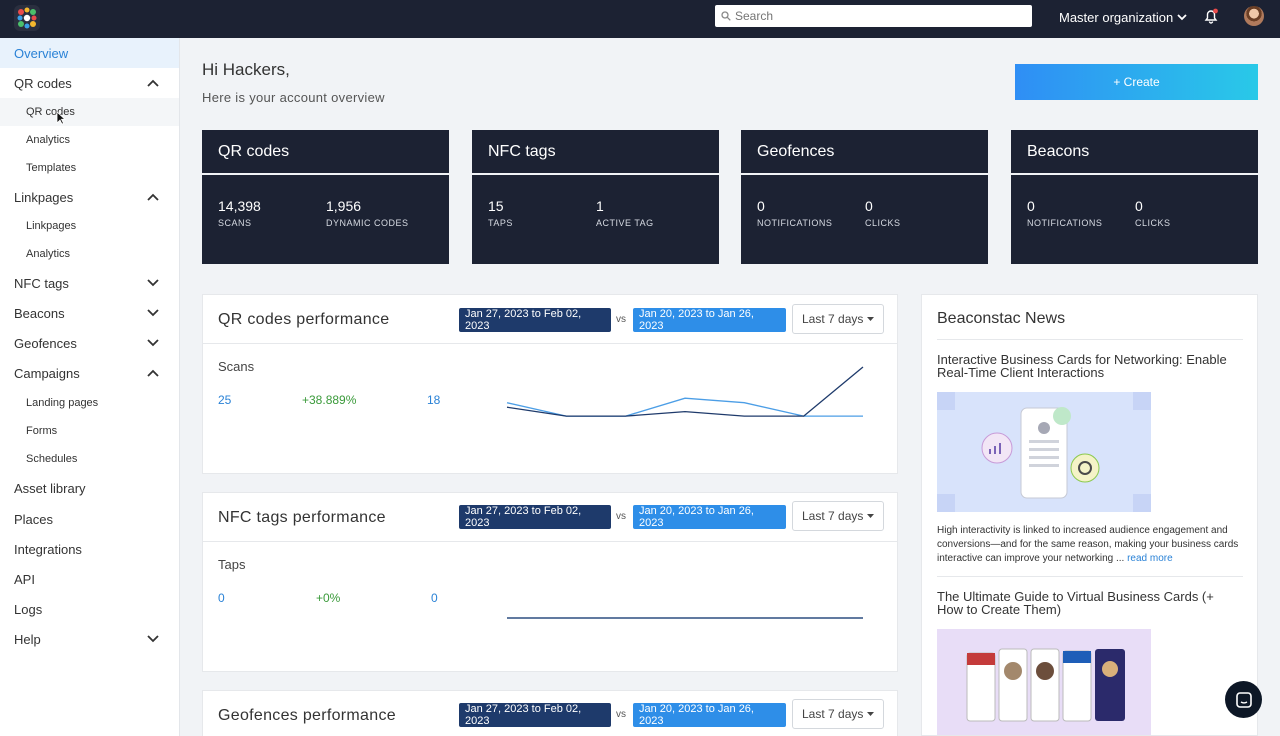 This screenshot has height=736, width=1280. I want to click on sidebar-item-qr-codes: QR codes, so click(89, 83).